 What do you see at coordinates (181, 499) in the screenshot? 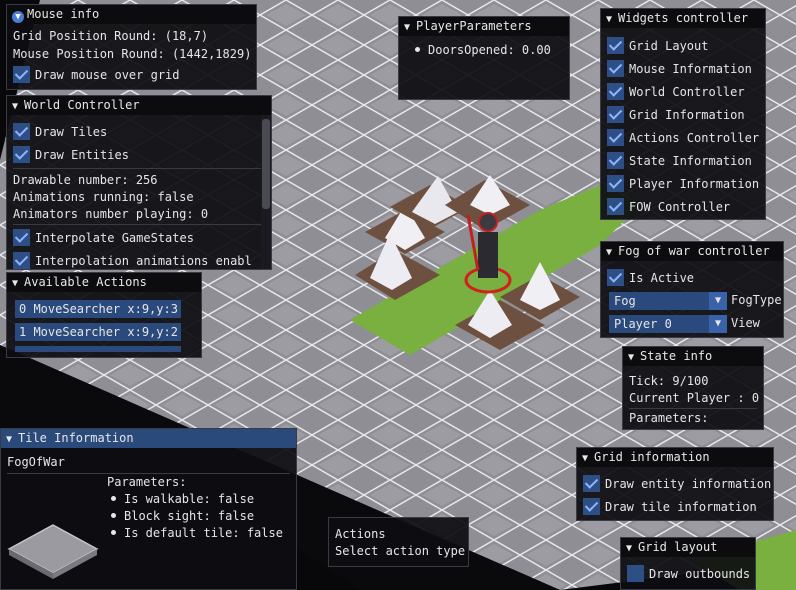
I see `tile-param-walkable: Is walkable: false` at bounding box center [181, 499].